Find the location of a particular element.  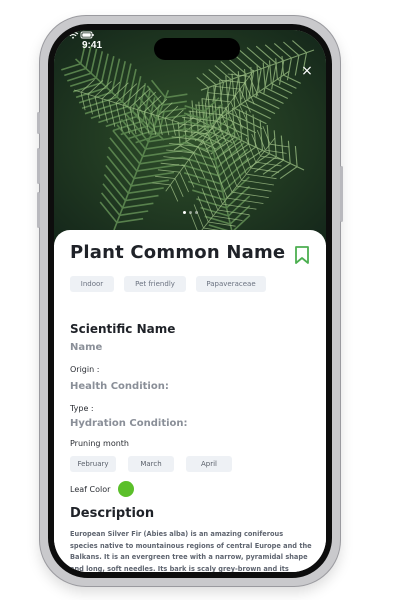

battery-icon is located at coordinates (87, 35).